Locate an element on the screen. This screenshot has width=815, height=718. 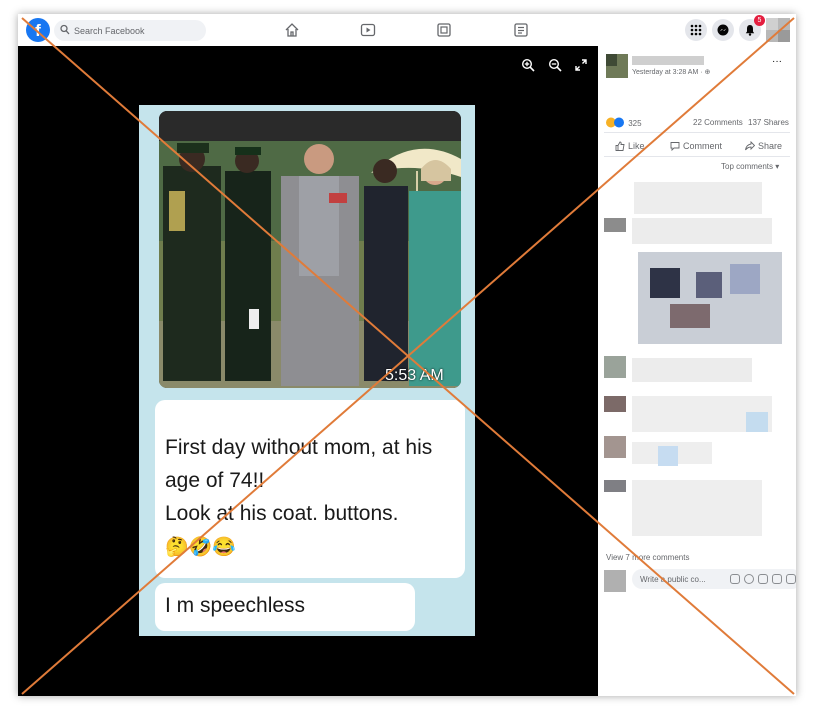
photo-timestamp: 5:53 AM is located at coordinates (414, 375).